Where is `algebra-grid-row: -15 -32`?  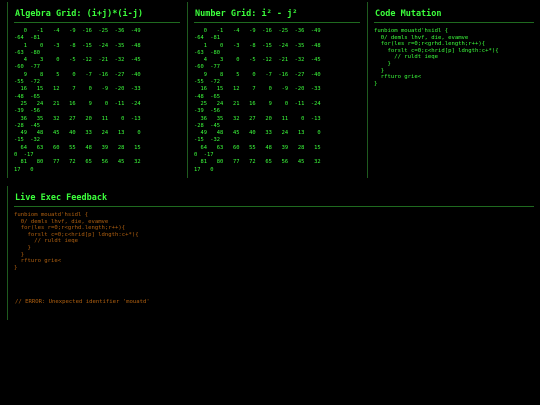 algebra-grid-row: -15 -32 is located at coordinates (27, 140).